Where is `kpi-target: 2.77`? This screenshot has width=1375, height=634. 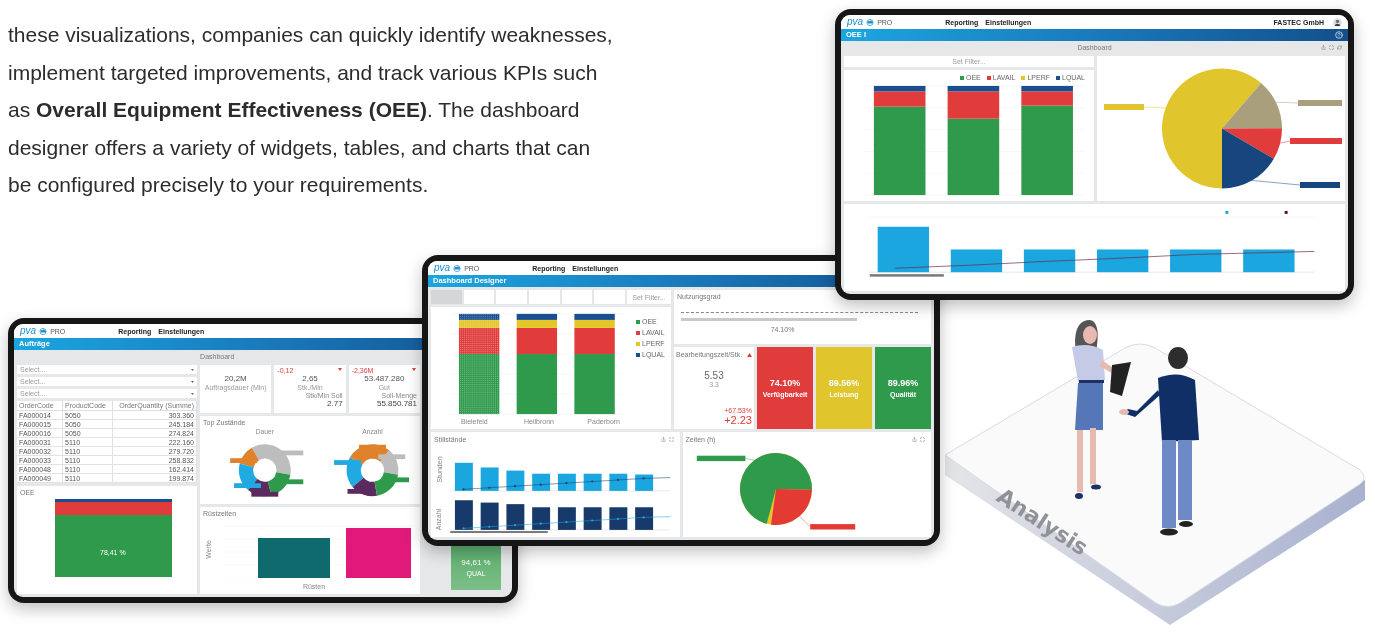 kpi-target: 2.77 is located at coordinates (334, 404).